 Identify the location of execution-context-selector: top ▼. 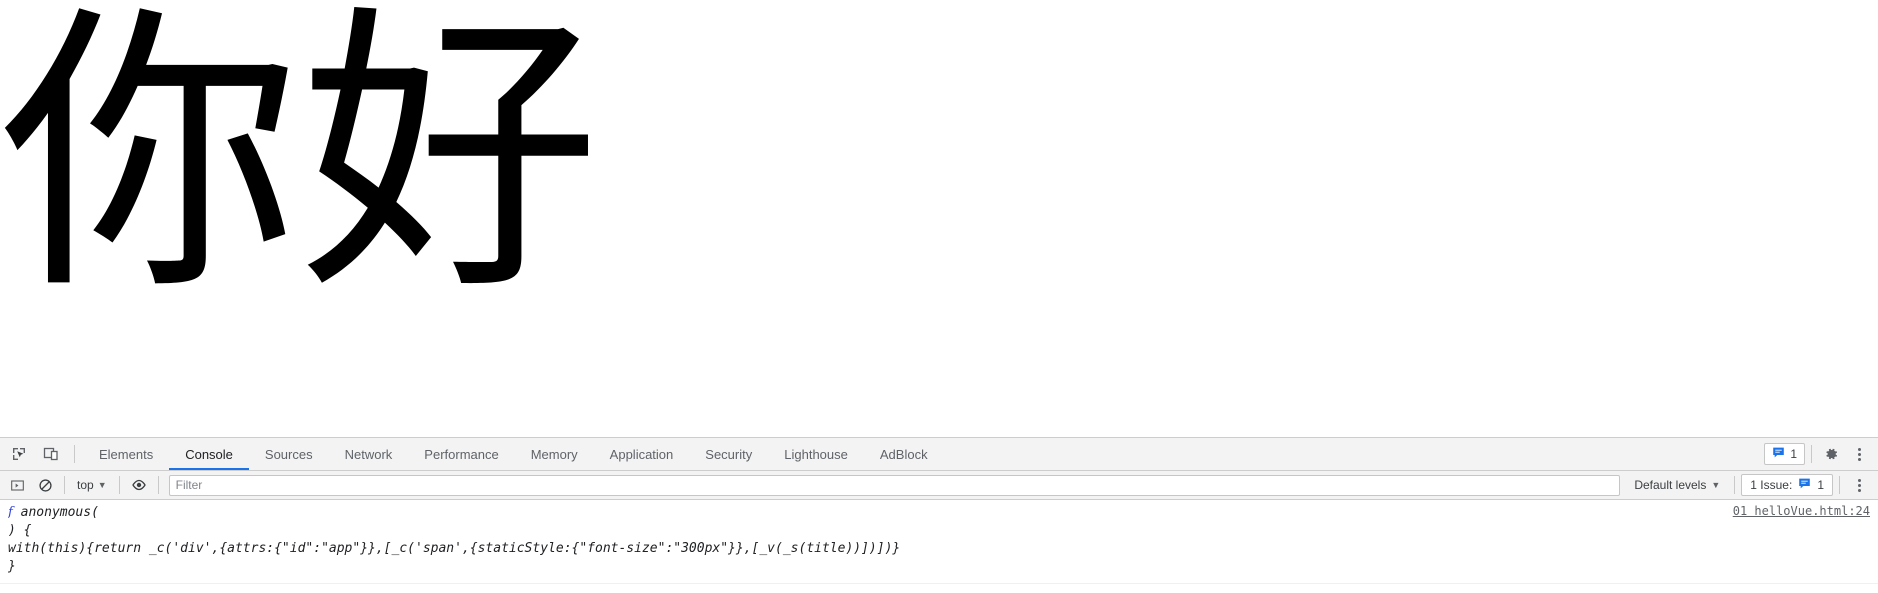
(92, 485).